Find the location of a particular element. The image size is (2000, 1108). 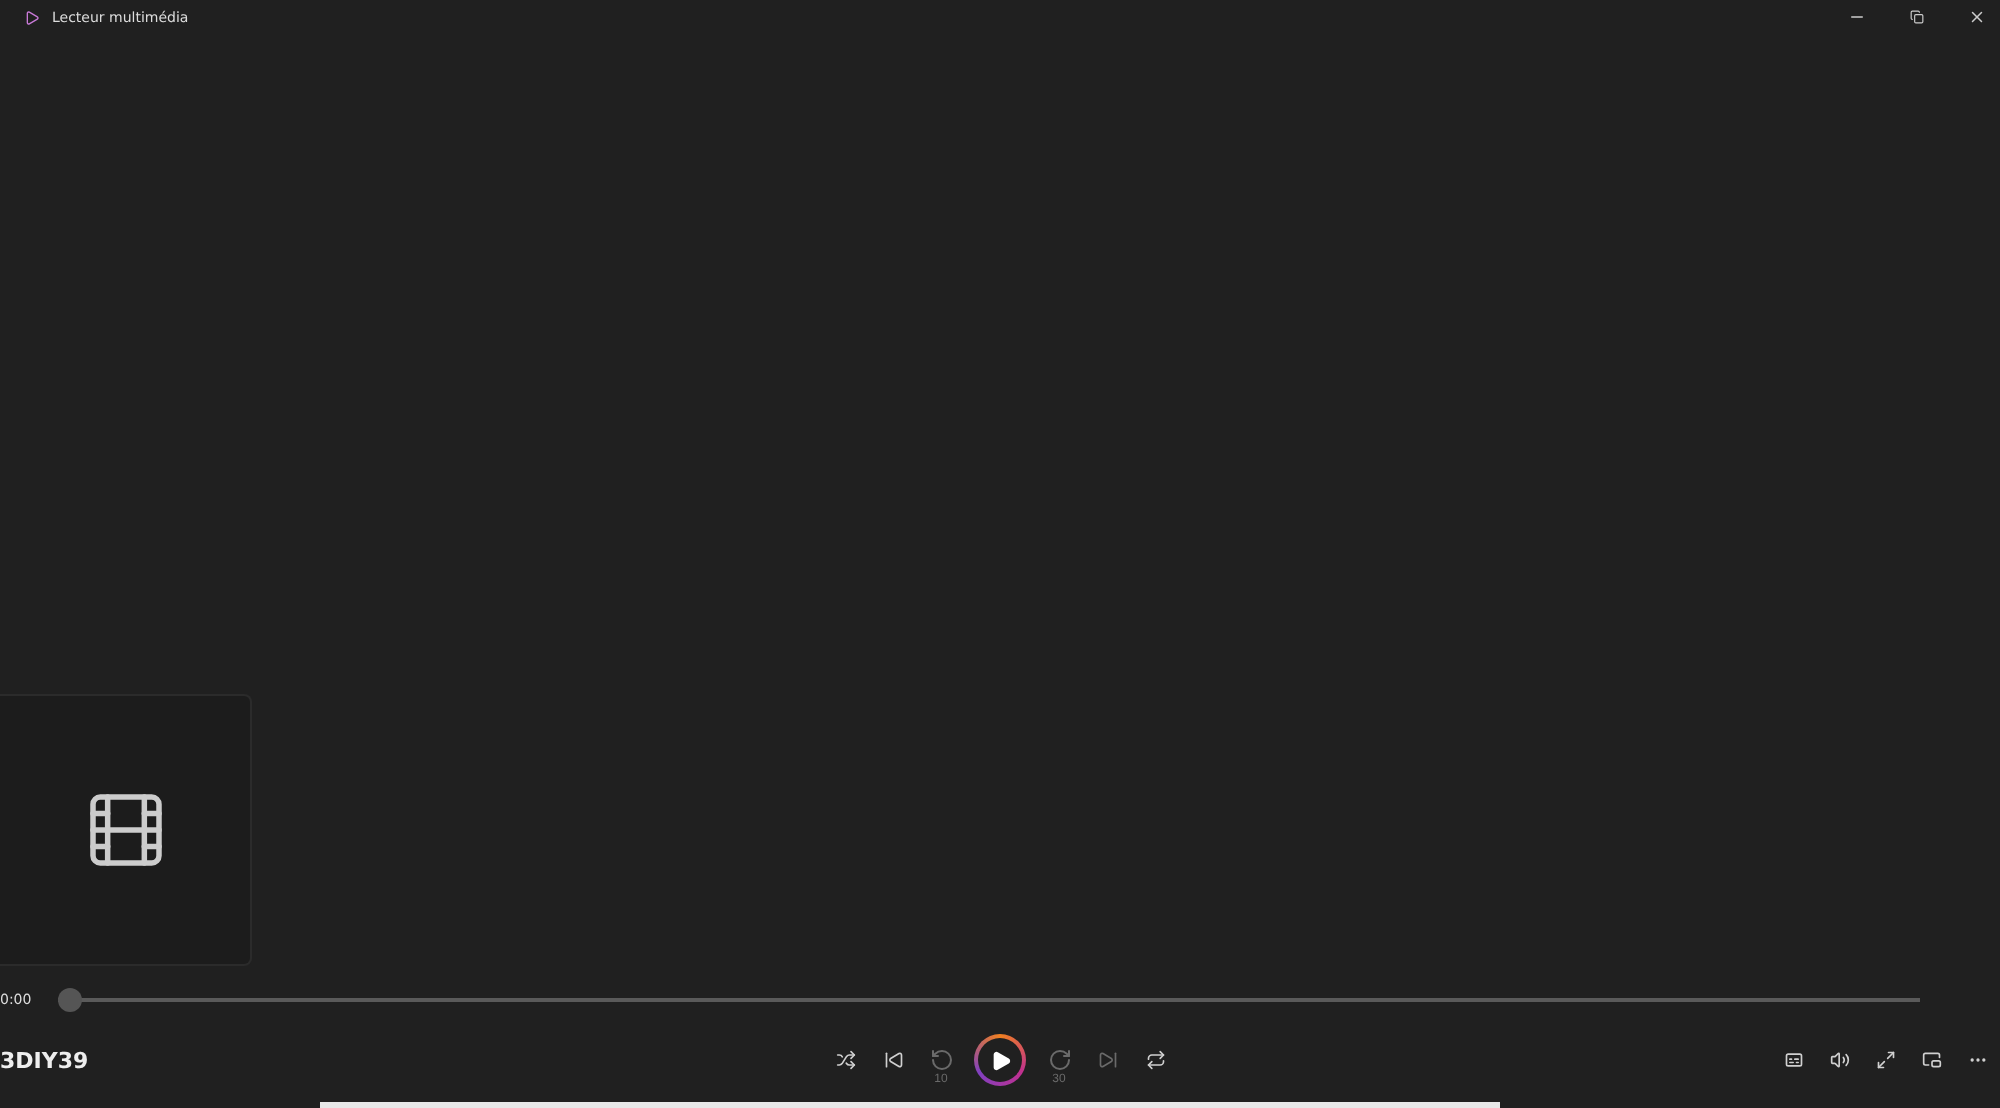

volume-icon is located at coordinates (1839, 1060).